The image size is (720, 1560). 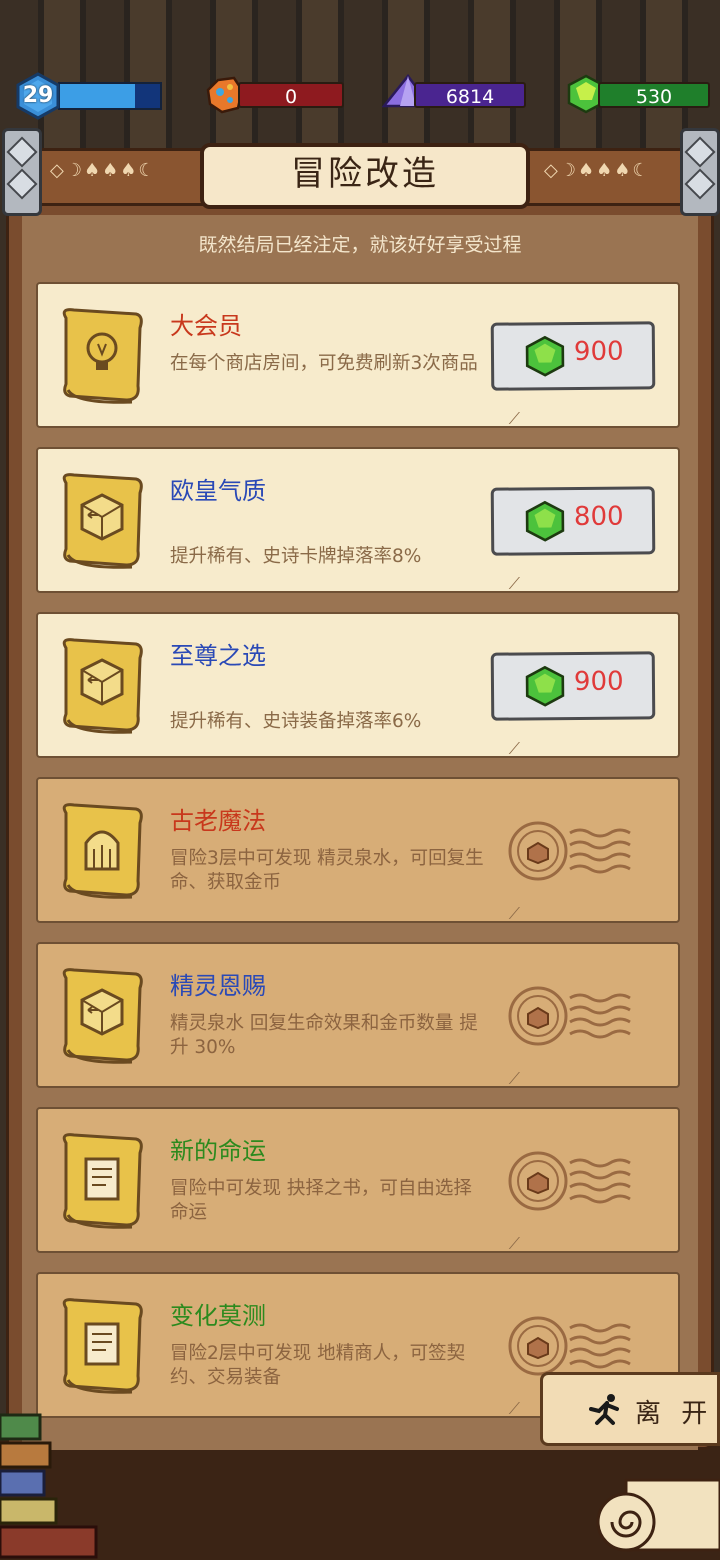 What do you see at coordinates (358, 520) in the screenshot?
I see `upgrade-card: 欧皇气质提升稀有、史诗卡牌掉落率8% 800 ⟋` at bounding box center [358, 520].